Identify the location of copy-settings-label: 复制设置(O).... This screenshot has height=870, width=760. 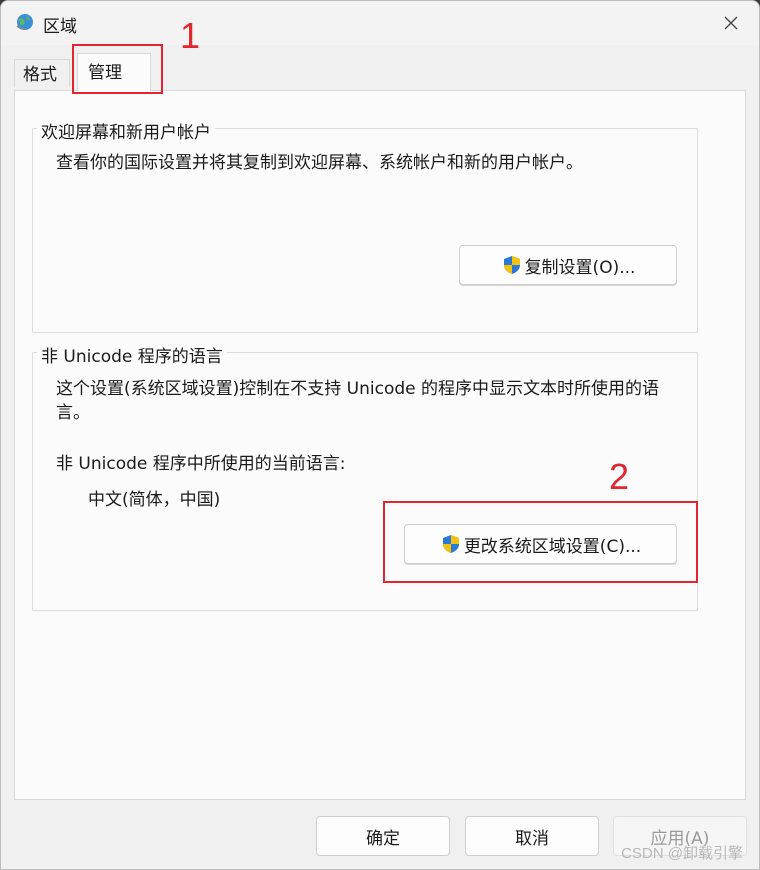
(580, 267).